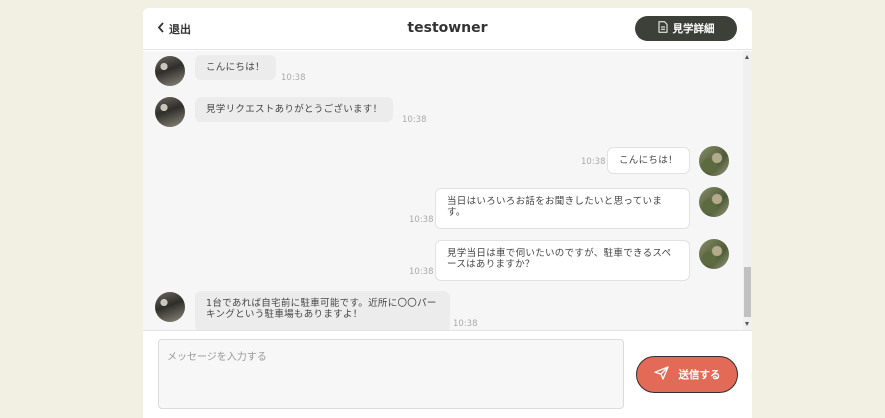  What do you see at coordinates (747, 190) in the screenshot?
I see `chat-scrollbar` at bounding box center [747, 190].